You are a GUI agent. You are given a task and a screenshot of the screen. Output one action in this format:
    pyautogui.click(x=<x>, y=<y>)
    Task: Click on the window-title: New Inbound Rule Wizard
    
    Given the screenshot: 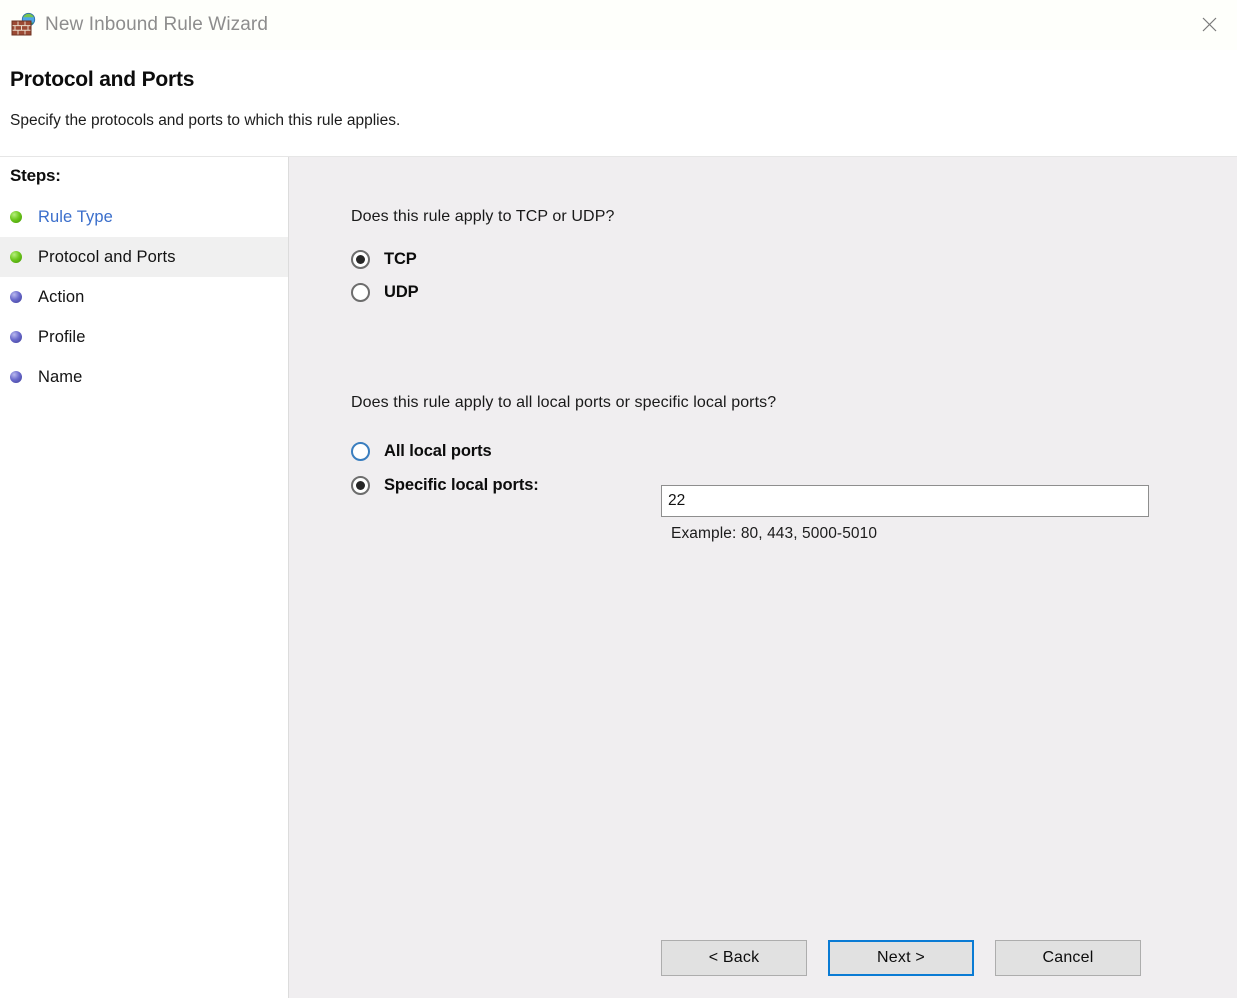 What is the action you would take?
    pyautogui.click(x=157, y=24)
    